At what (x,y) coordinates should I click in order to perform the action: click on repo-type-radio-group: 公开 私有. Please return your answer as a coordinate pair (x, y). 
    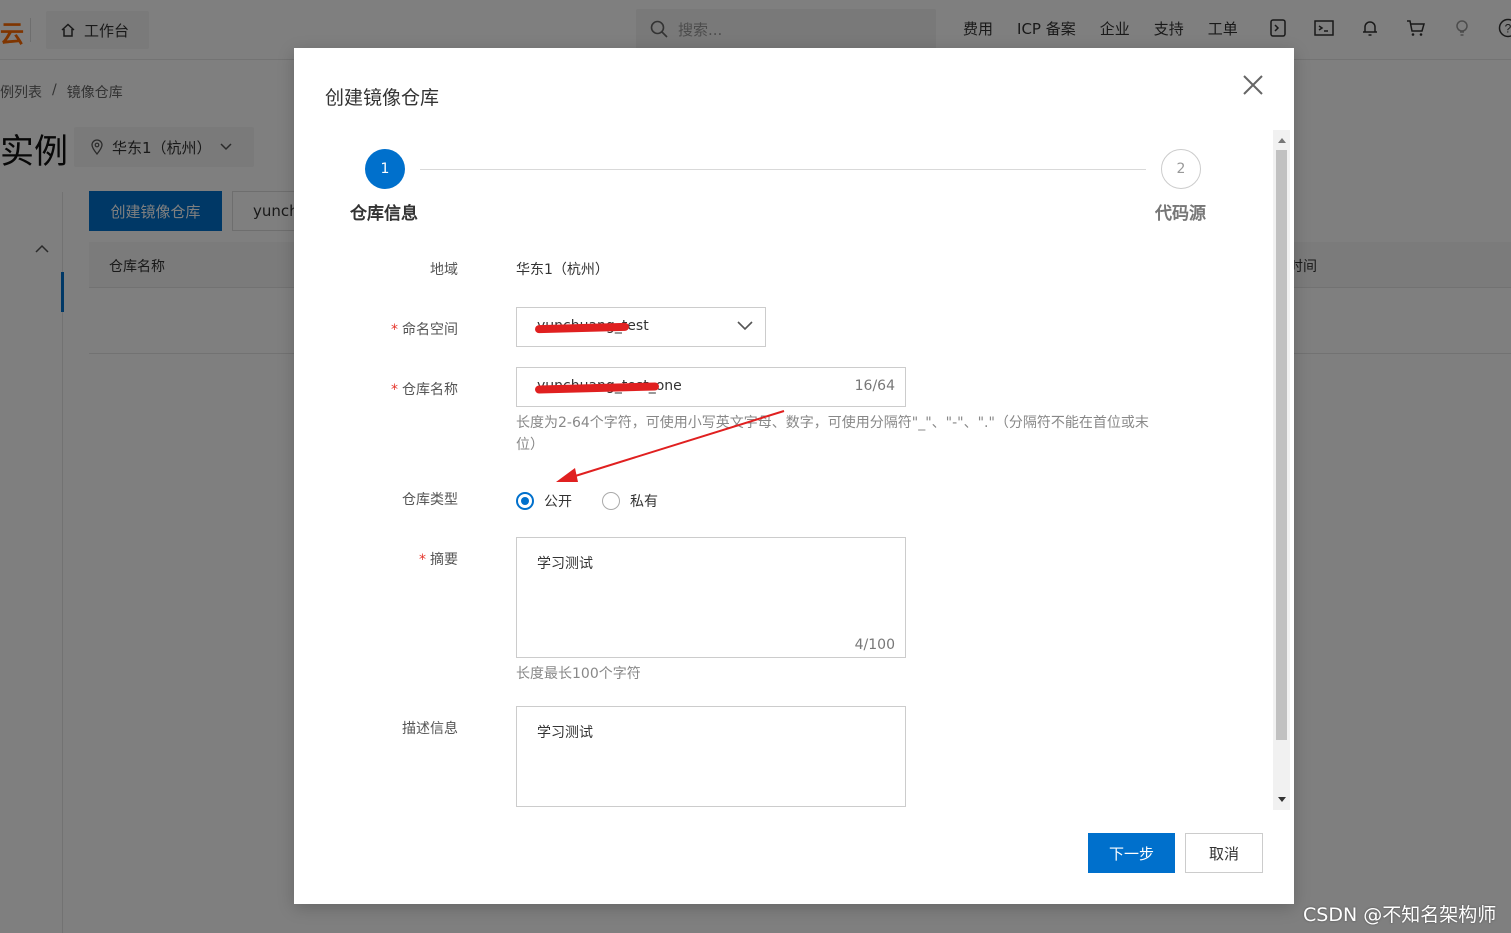
    Looking at the image, I should click on (602, 501).